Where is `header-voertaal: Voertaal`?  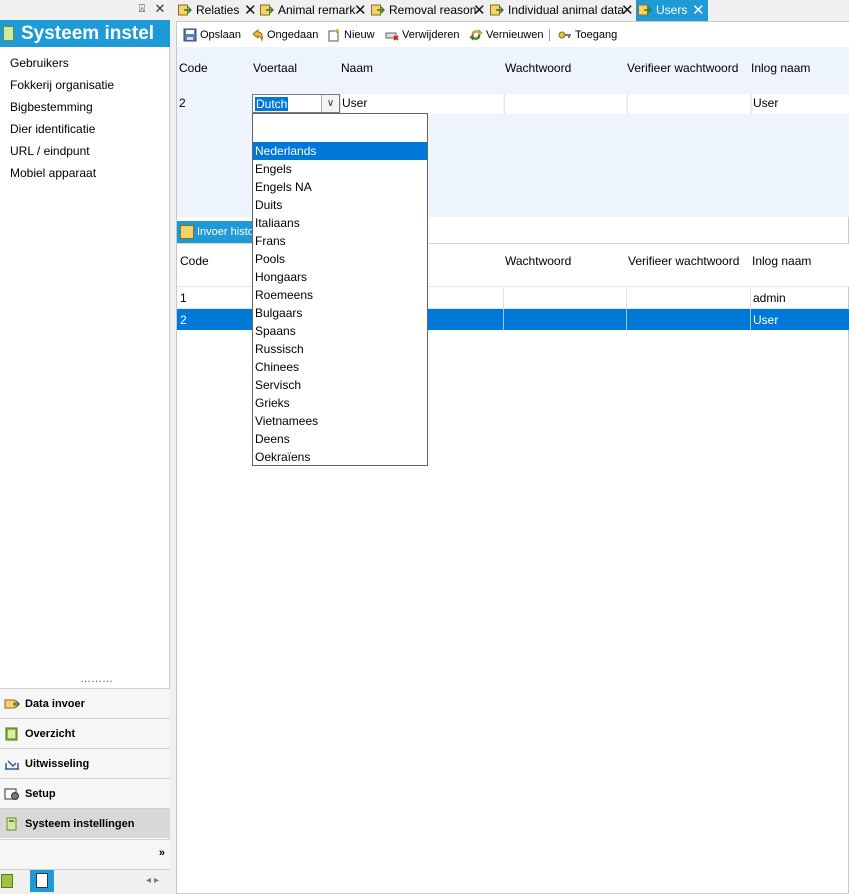 header-voertaal: Voertaal is located at coordinates (275, 68).